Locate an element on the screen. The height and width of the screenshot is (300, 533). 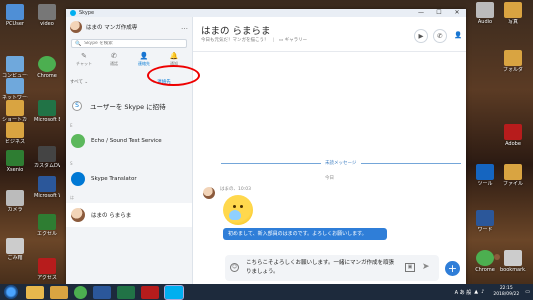
desktop-icon-excel-shortcut: エクセル is located at coordinates (47, 225).